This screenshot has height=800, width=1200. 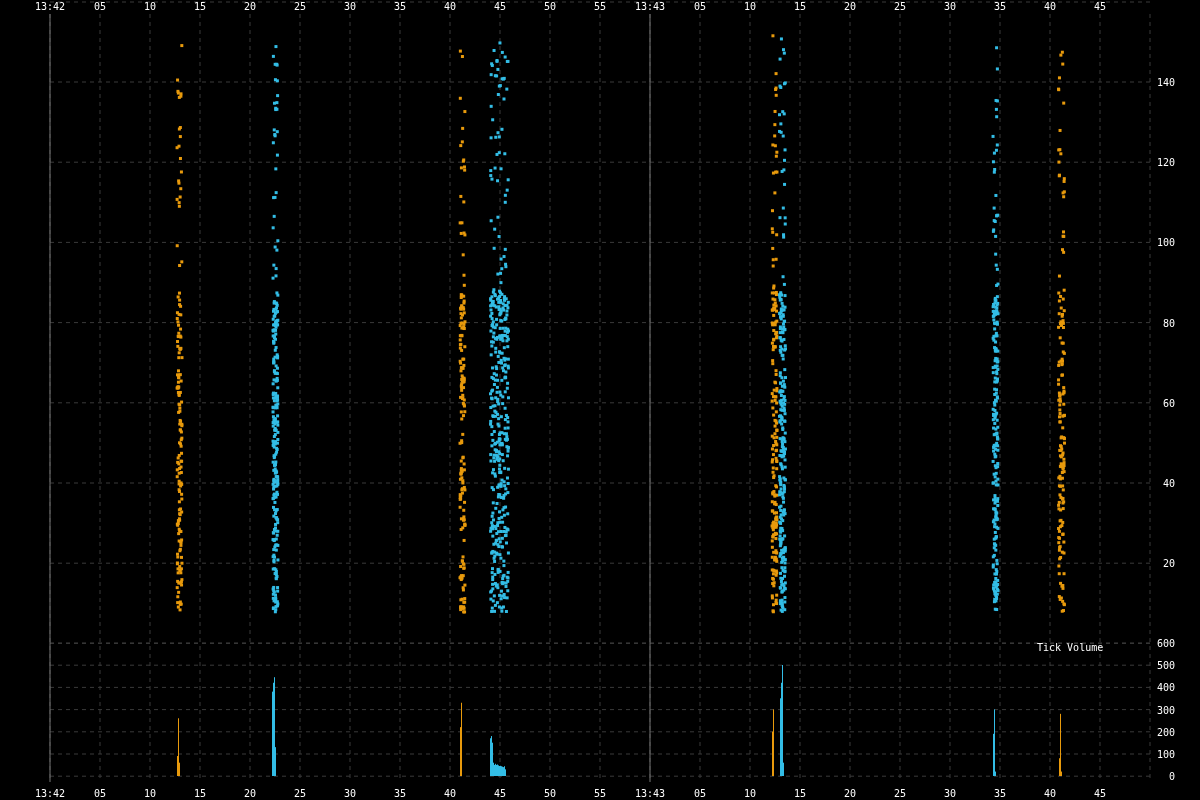 What do you see at coordinates (1171, 777) in the screenshot?
I see `volume-label: 0` at bounding box center [1171, 777].